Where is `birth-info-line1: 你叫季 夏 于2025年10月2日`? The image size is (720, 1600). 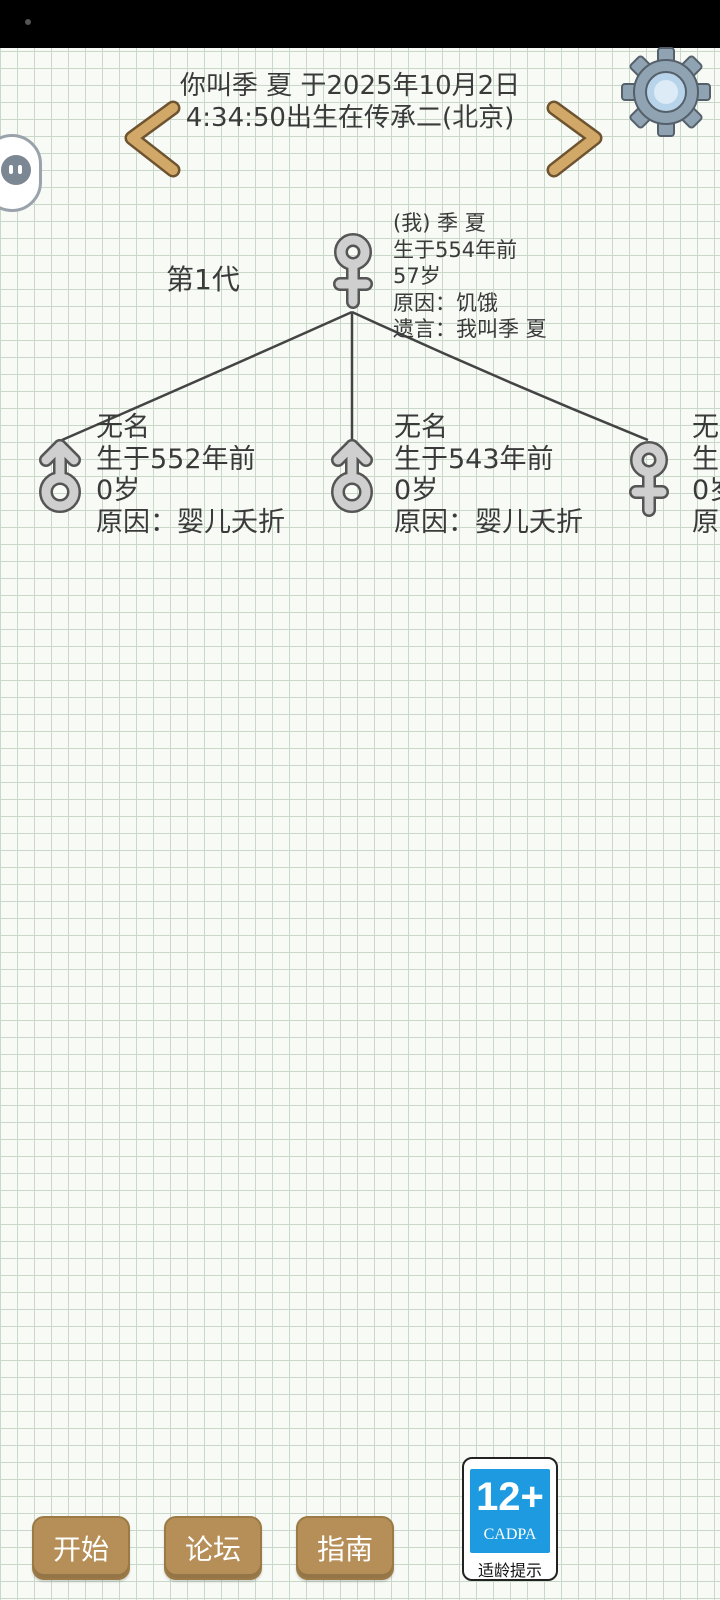 birth-info-line1: 你叫季 夏 于2025年10月2日 is located at coordinates (350, 86).